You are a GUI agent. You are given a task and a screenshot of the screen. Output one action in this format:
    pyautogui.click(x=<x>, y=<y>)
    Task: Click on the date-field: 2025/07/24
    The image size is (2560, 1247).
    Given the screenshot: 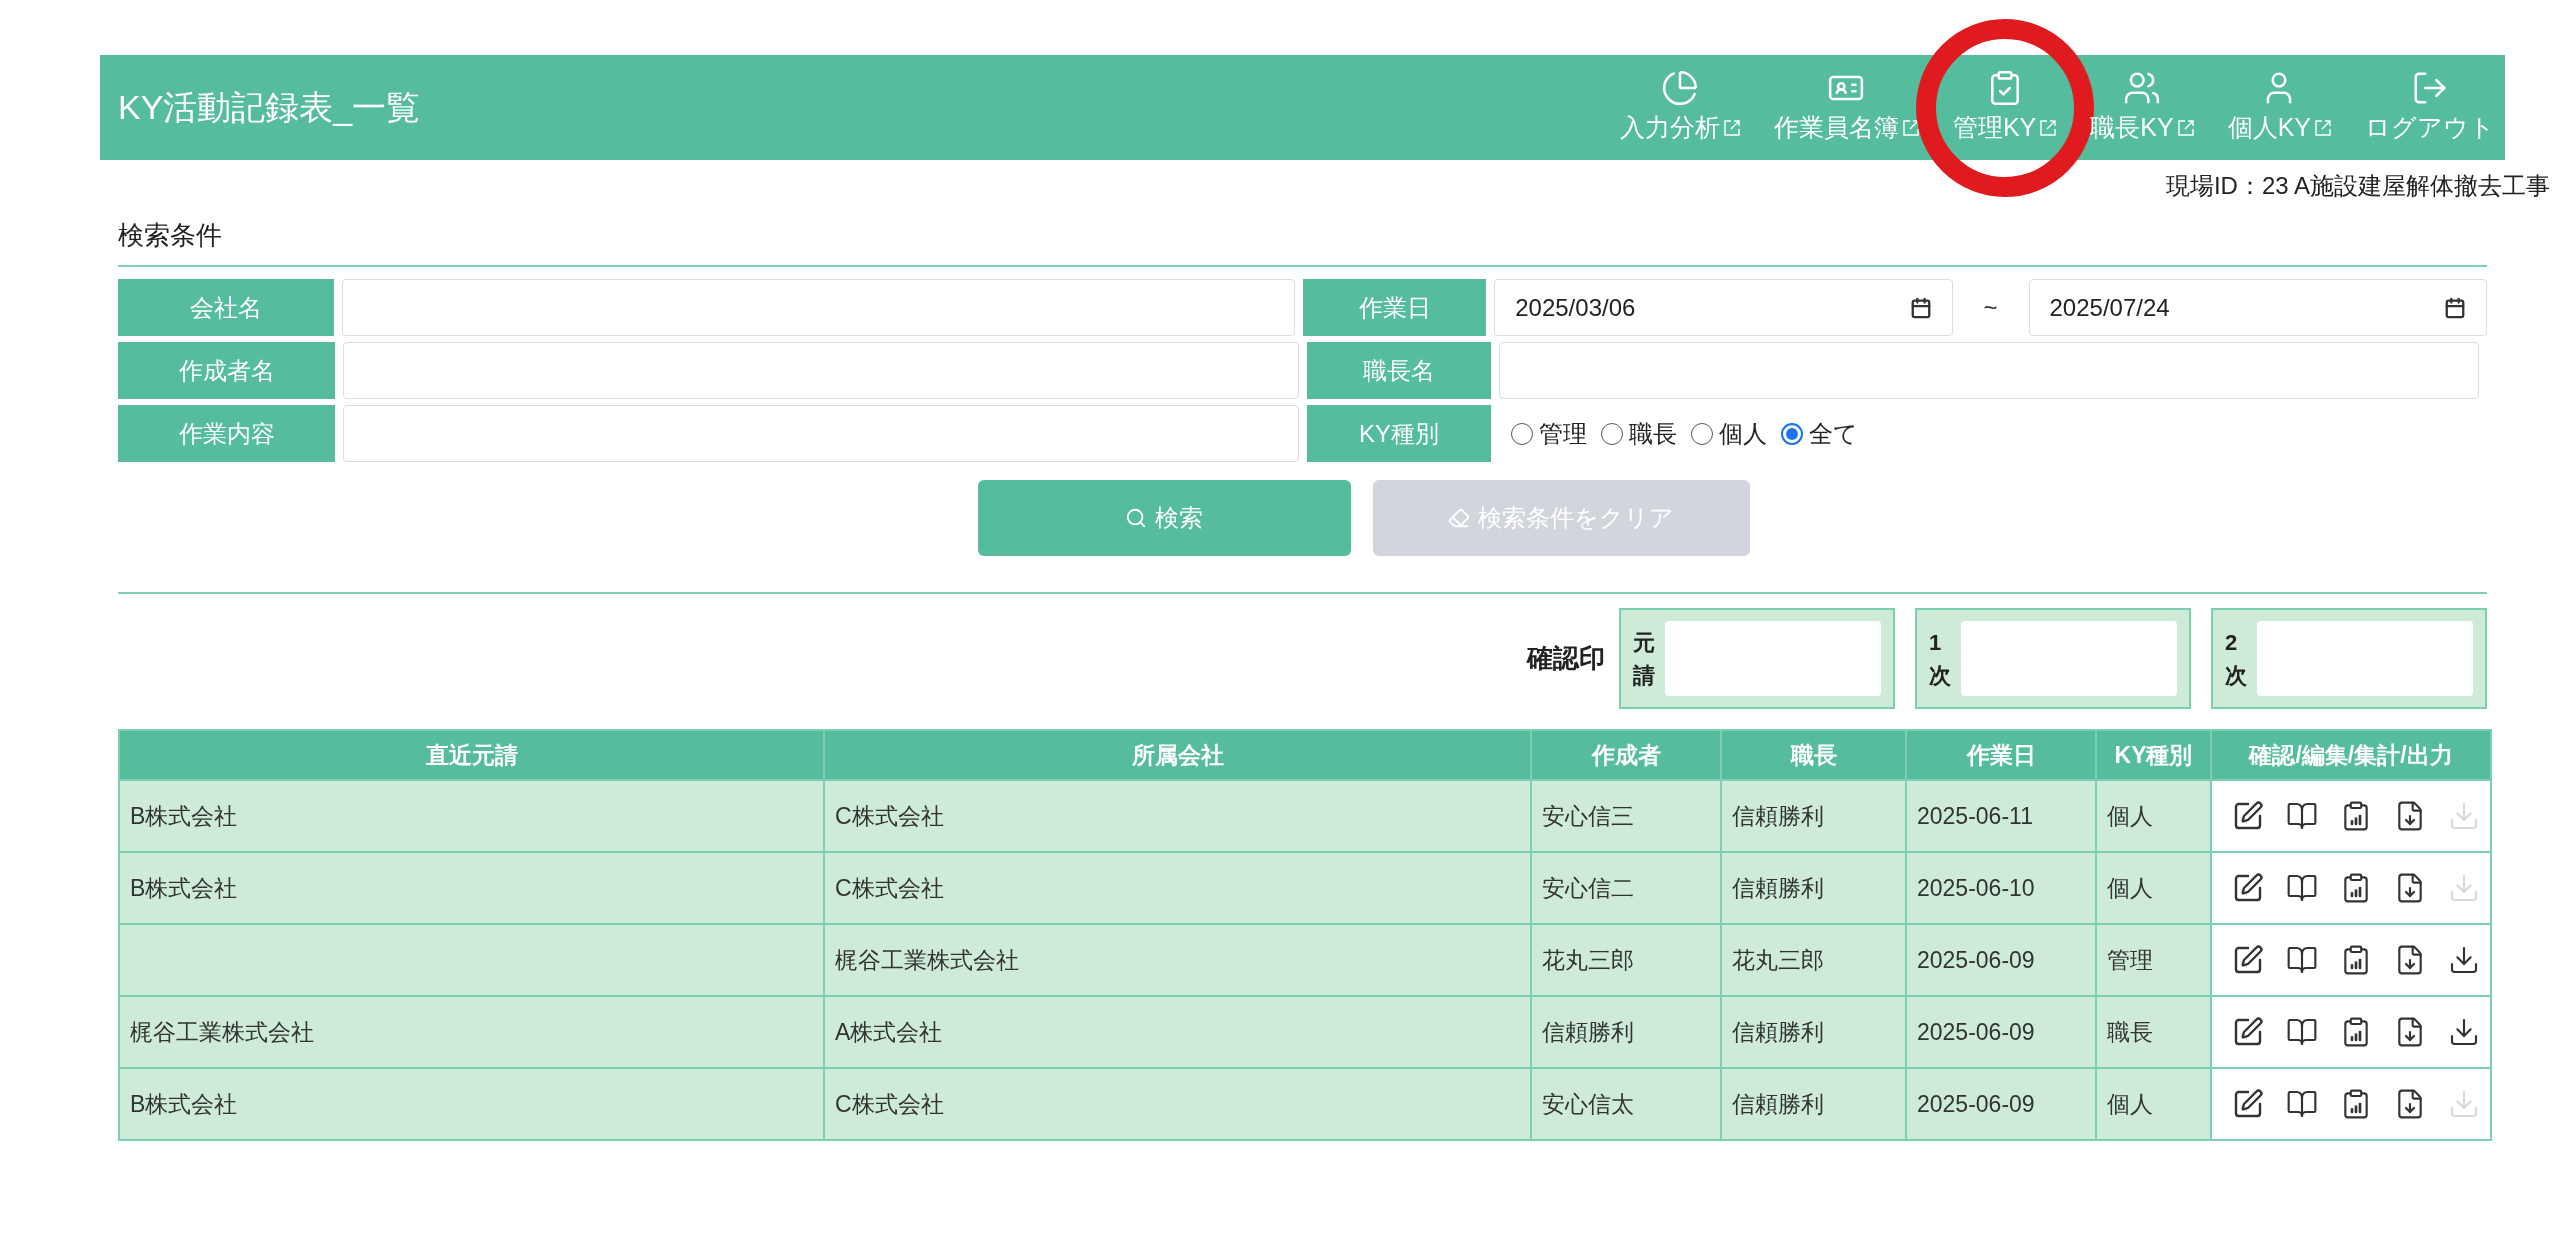 What is the action you would take?
    pyautogui.click(x=2257, y=307)
    